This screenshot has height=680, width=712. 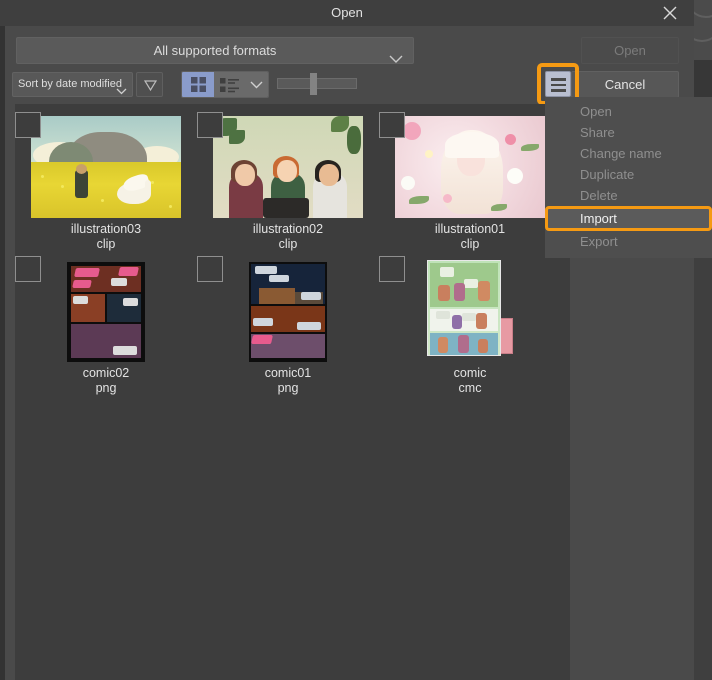 What do you see at coordinates (607, 174) in the screenshot?
I see `menu-item-duplicate: Duplicate` at bounding box center [607, 174].